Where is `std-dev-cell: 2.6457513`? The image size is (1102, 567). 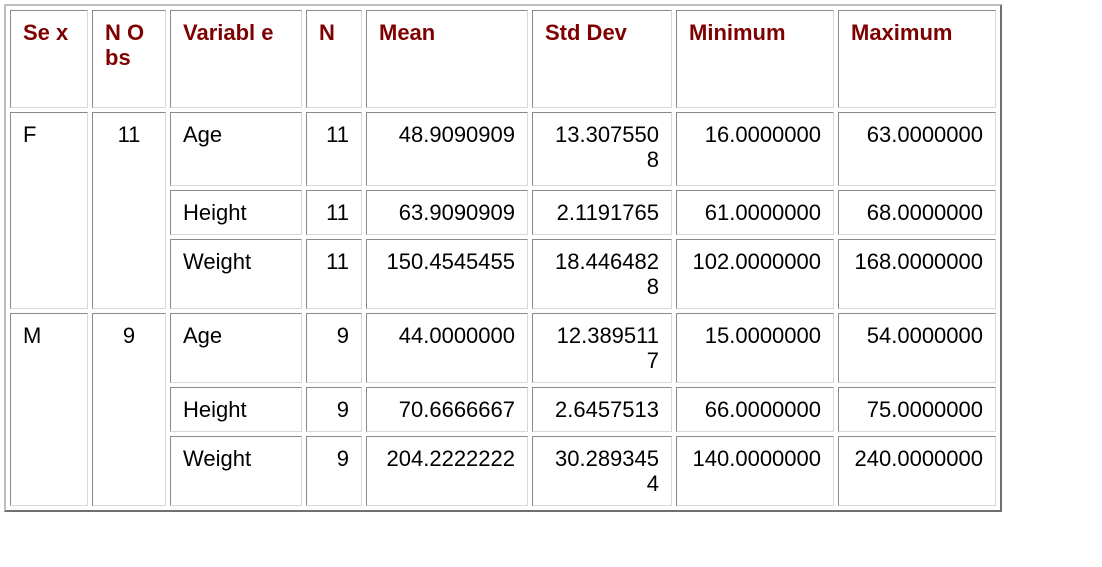 std-dev-cell: 2.6457513 is located at coordinates (602, 409).